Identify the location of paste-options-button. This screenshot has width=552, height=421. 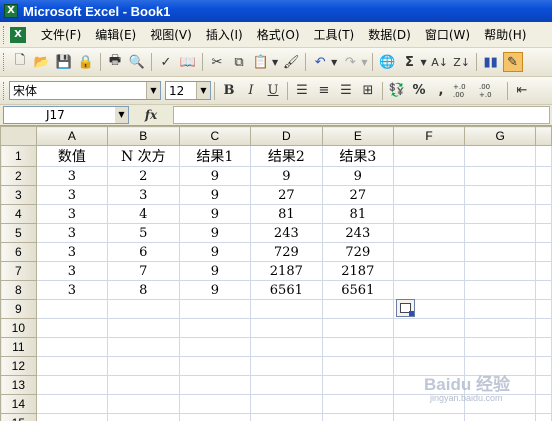
(405, 308).